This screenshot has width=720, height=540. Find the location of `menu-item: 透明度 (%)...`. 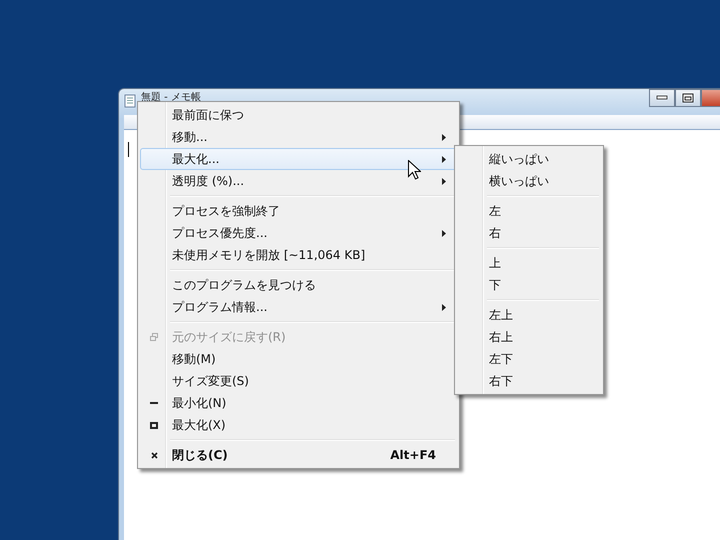

menu-item: 透明度 (%)... is located at coordinates (298, 181).